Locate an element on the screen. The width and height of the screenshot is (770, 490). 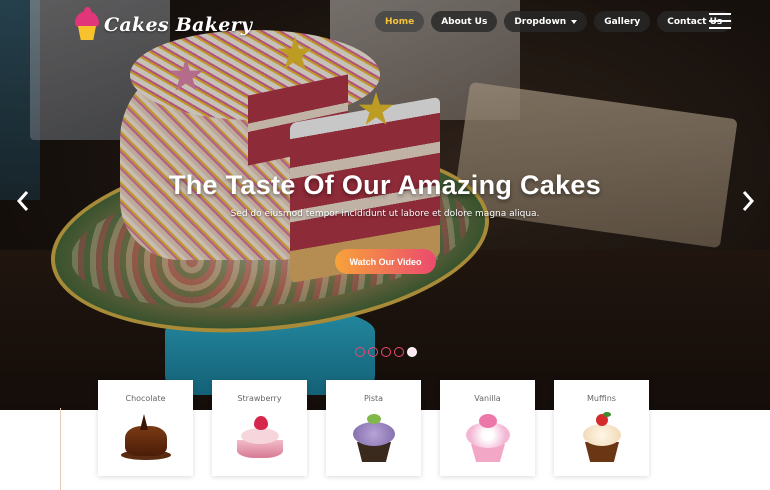
category-card-muffins: Muffins is located at coordinates (601, 428).